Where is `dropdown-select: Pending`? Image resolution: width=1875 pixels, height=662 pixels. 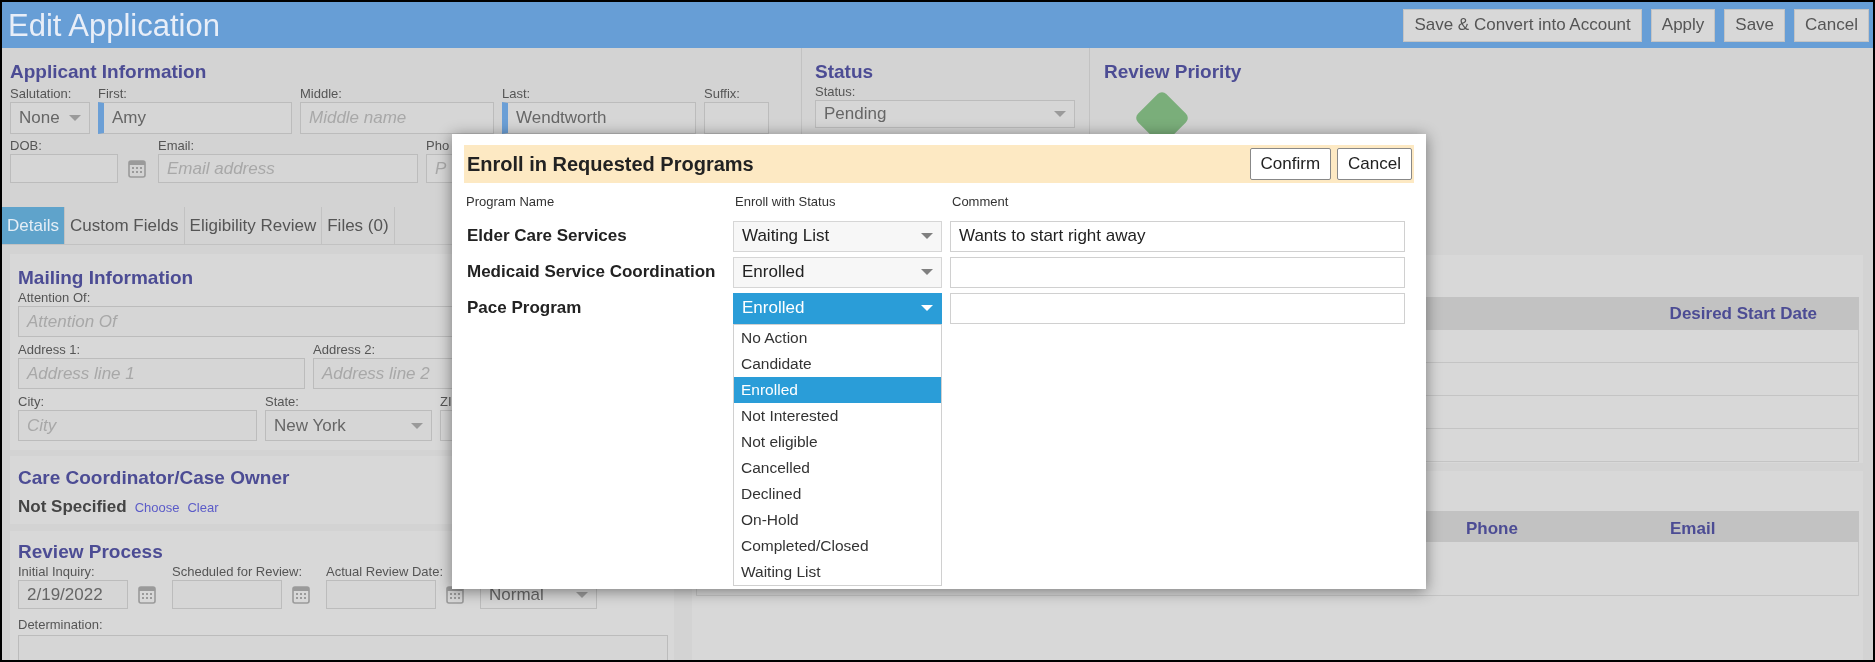 dropdown-select: Pending is located at coordinates (945, 114).